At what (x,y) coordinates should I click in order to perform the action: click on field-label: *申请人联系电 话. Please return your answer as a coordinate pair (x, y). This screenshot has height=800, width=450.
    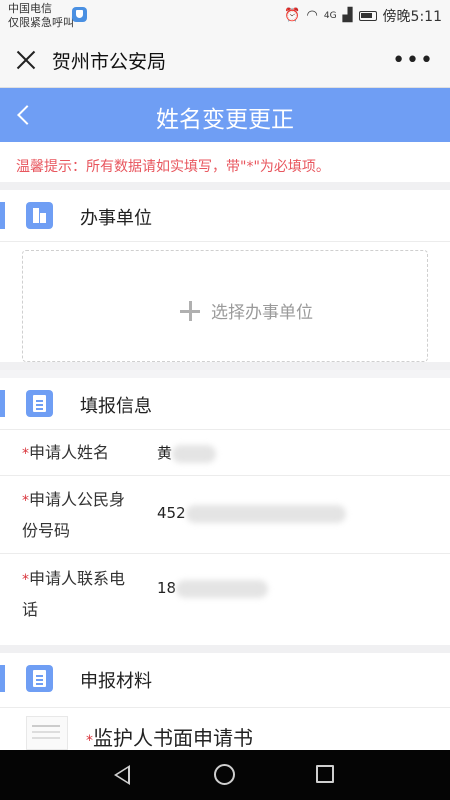
    Looking at the image, I should click on (74, 594).